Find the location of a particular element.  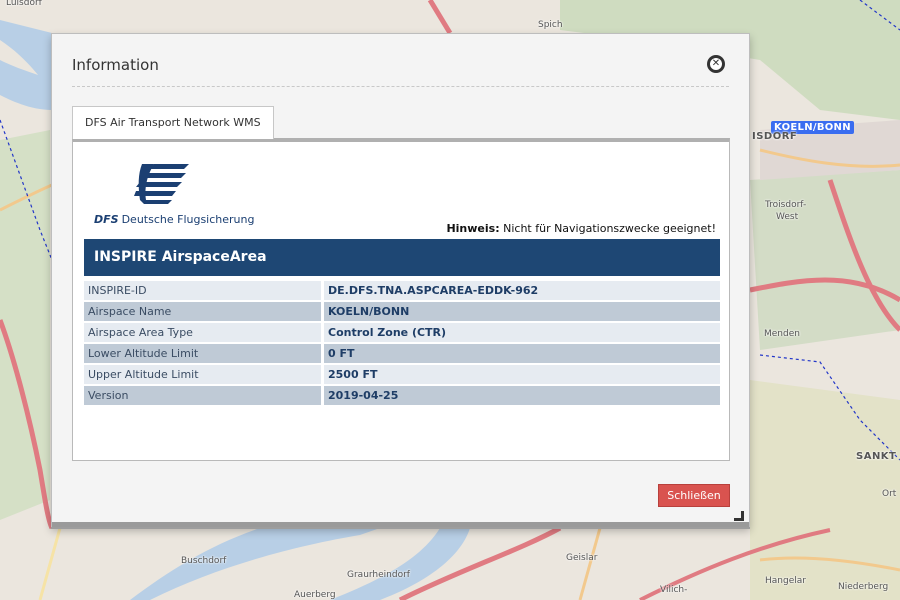

map-label-graurheindorf: Graurheindorf is located at coordinates (378, 575).